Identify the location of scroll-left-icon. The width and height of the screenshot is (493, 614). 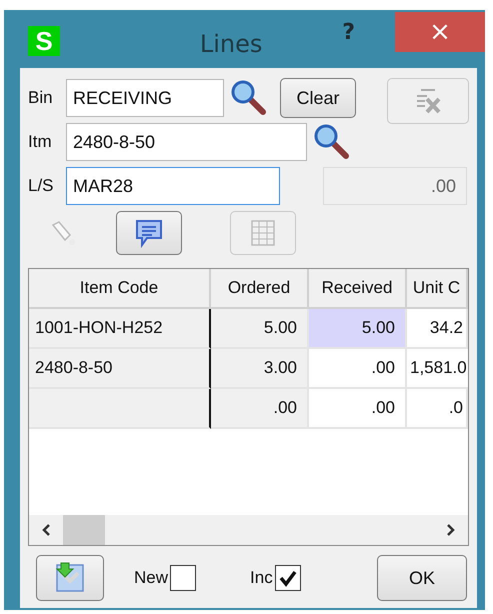
(46, 530).